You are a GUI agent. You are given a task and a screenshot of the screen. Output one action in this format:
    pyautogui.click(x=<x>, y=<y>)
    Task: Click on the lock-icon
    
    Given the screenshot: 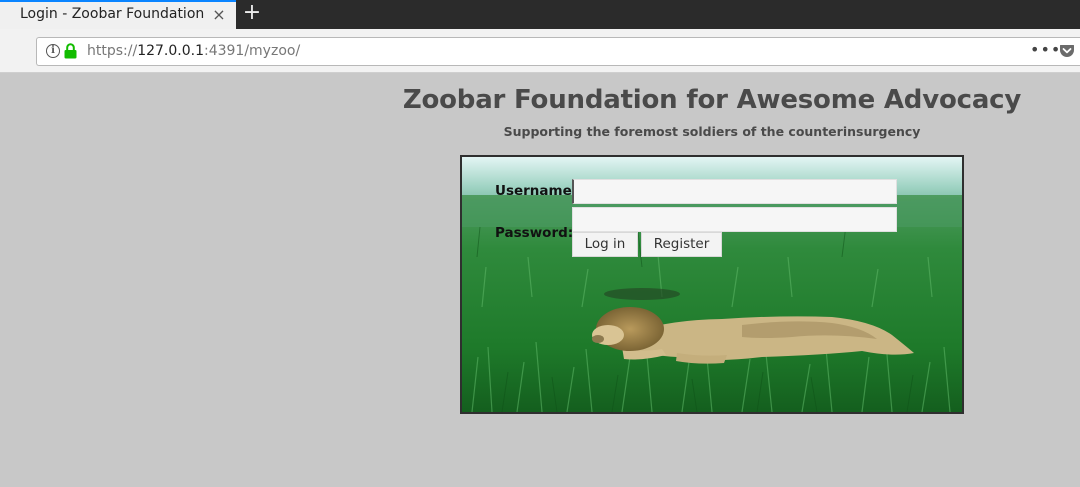 What is the action you would take?
    pyautogui.click(x=70, y=51)
    